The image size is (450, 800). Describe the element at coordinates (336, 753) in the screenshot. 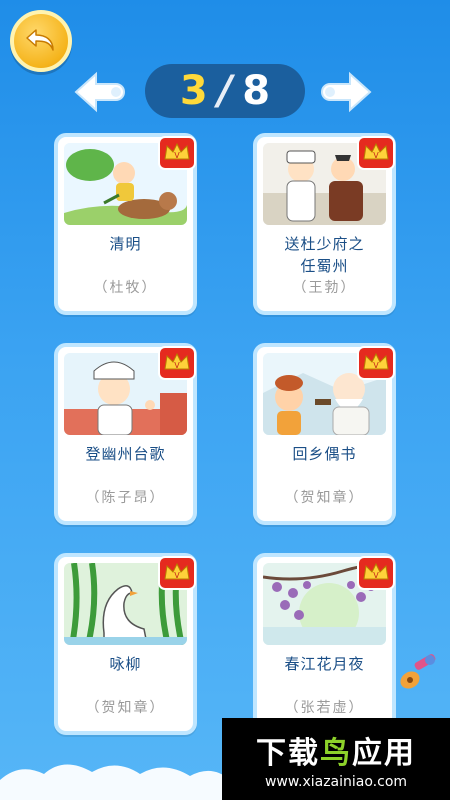

I see `watermark-brand: 下载鸟应用` at that location.